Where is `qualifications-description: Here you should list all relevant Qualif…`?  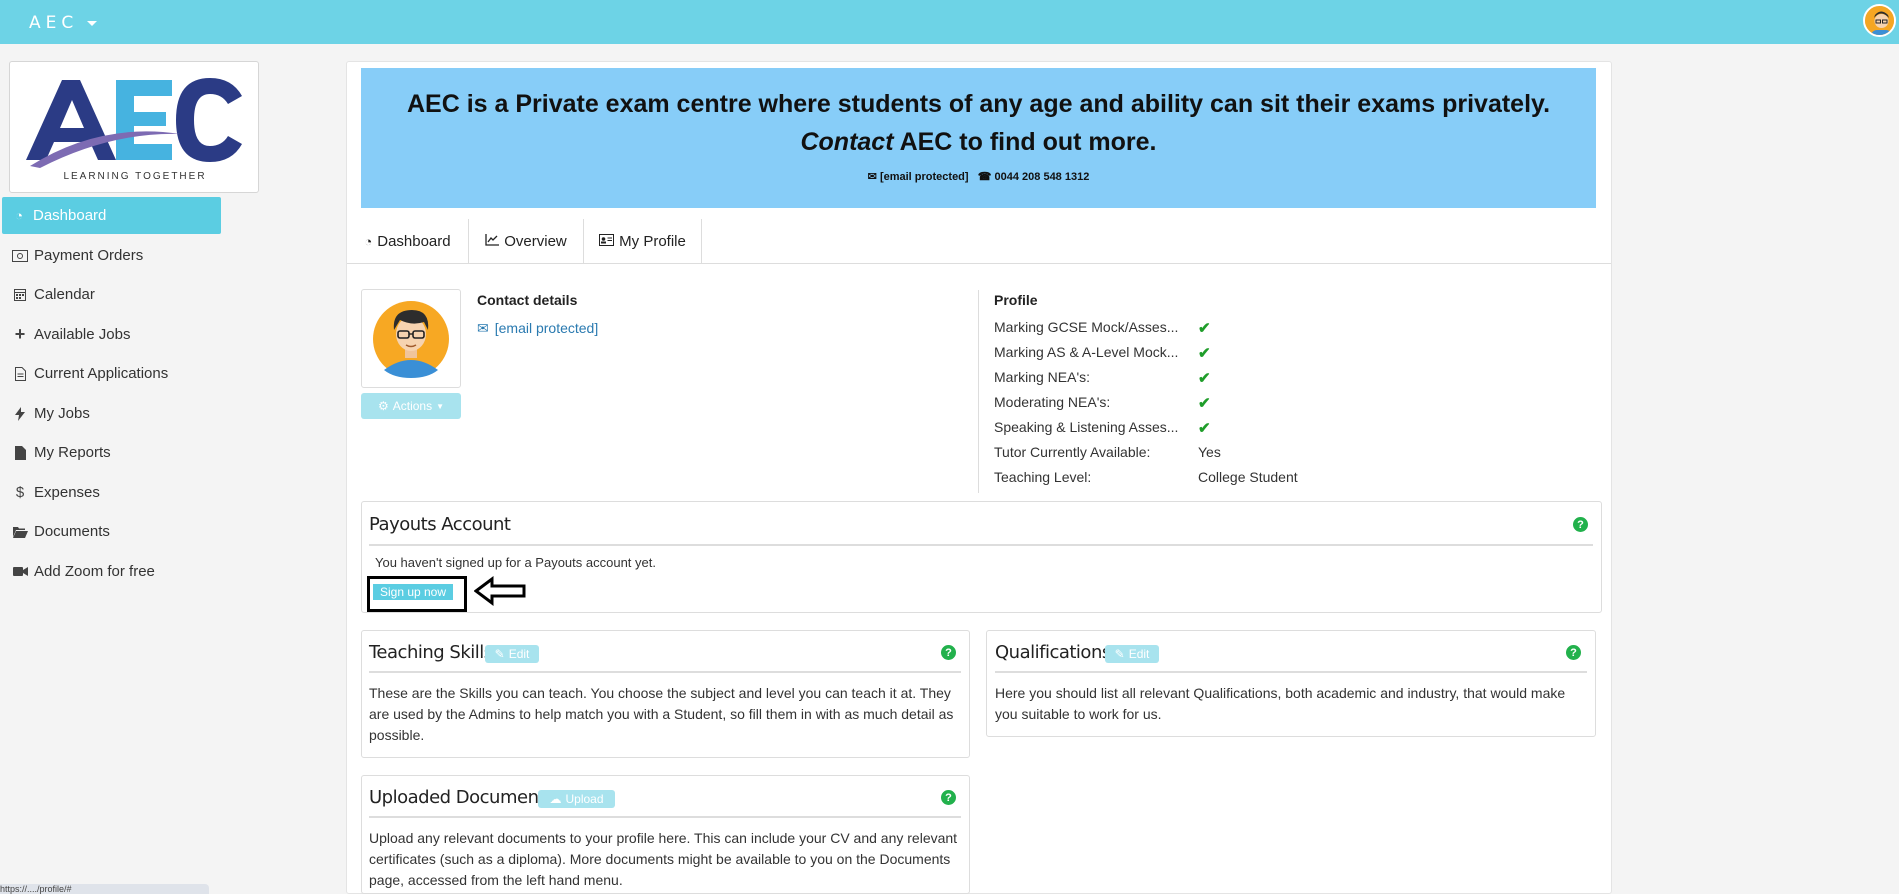
qualifications-description: Here you should list all relevant Qualif… is located at coordinates (1280, 703).